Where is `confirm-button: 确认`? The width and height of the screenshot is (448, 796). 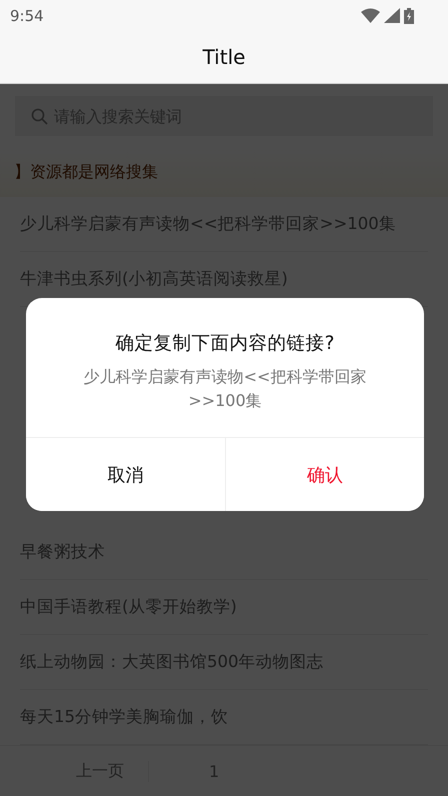
confirm-button: 确认 is located at coordinates (324, 474).